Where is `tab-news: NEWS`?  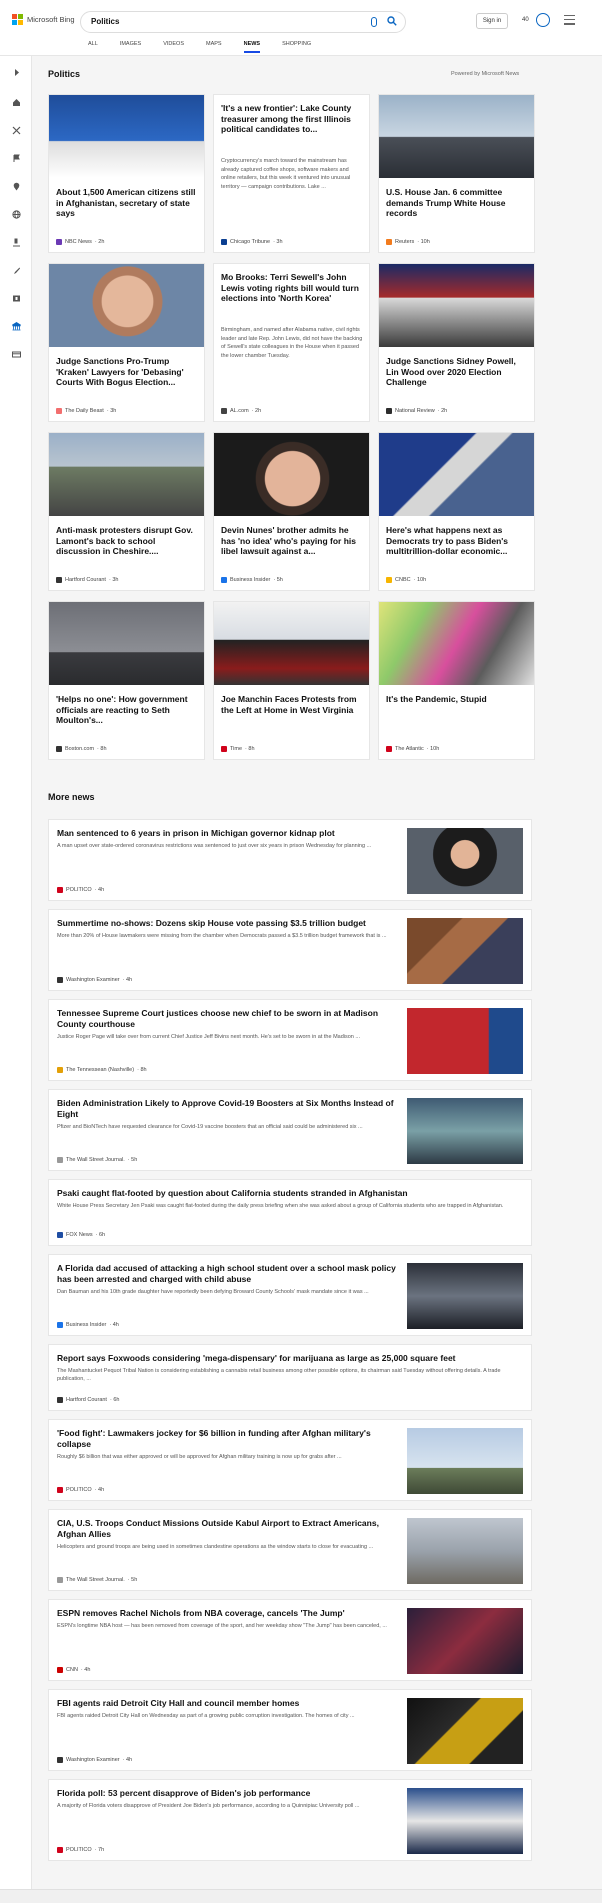
tab-news: NEWS is located at coordinates (252, 47).